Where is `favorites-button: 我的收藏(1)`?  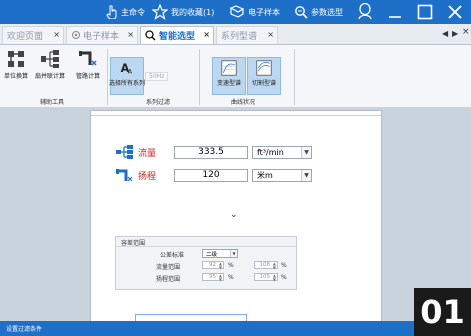 favorites-button: 我的收藏(1) is located at coordinates (183, 12).